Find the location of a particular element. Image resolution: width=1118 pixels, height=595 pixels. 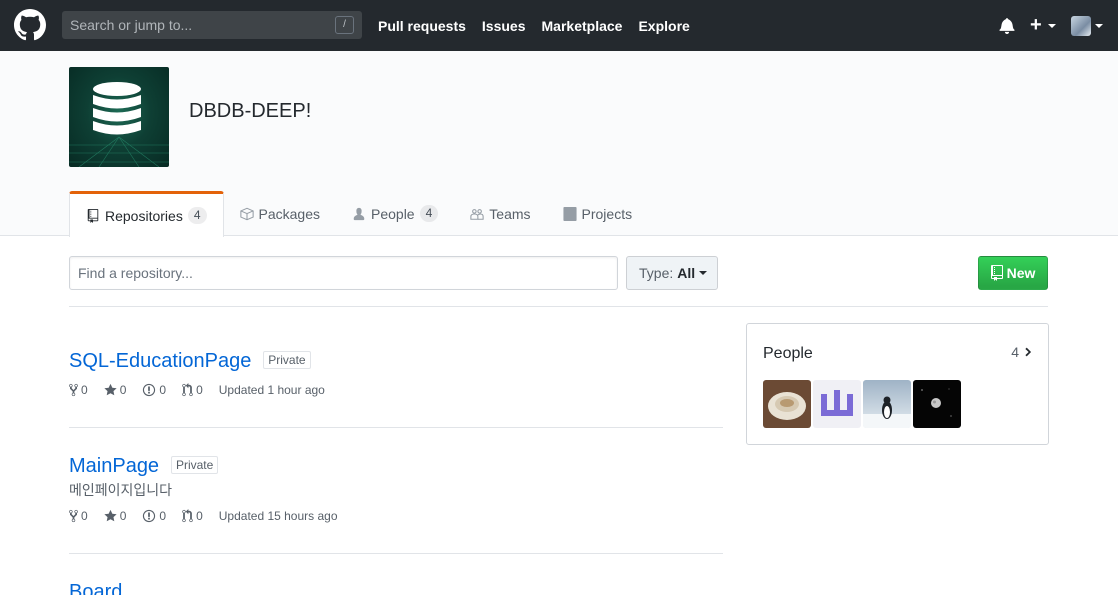

person-icon is located at coordinates (359, 213).